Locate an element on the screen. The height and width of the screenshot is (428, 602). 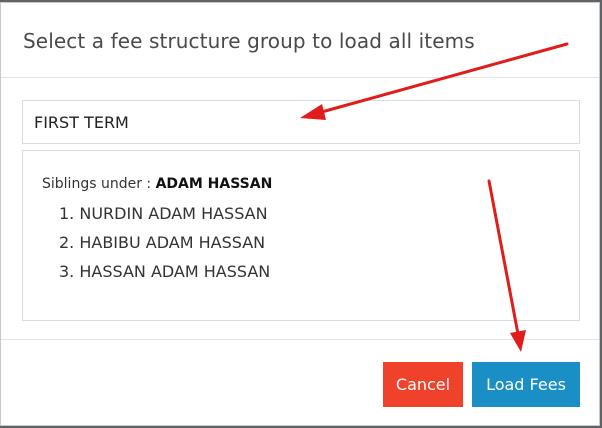
load-fees-button: Load Fees is located at coordinates (526, 384).